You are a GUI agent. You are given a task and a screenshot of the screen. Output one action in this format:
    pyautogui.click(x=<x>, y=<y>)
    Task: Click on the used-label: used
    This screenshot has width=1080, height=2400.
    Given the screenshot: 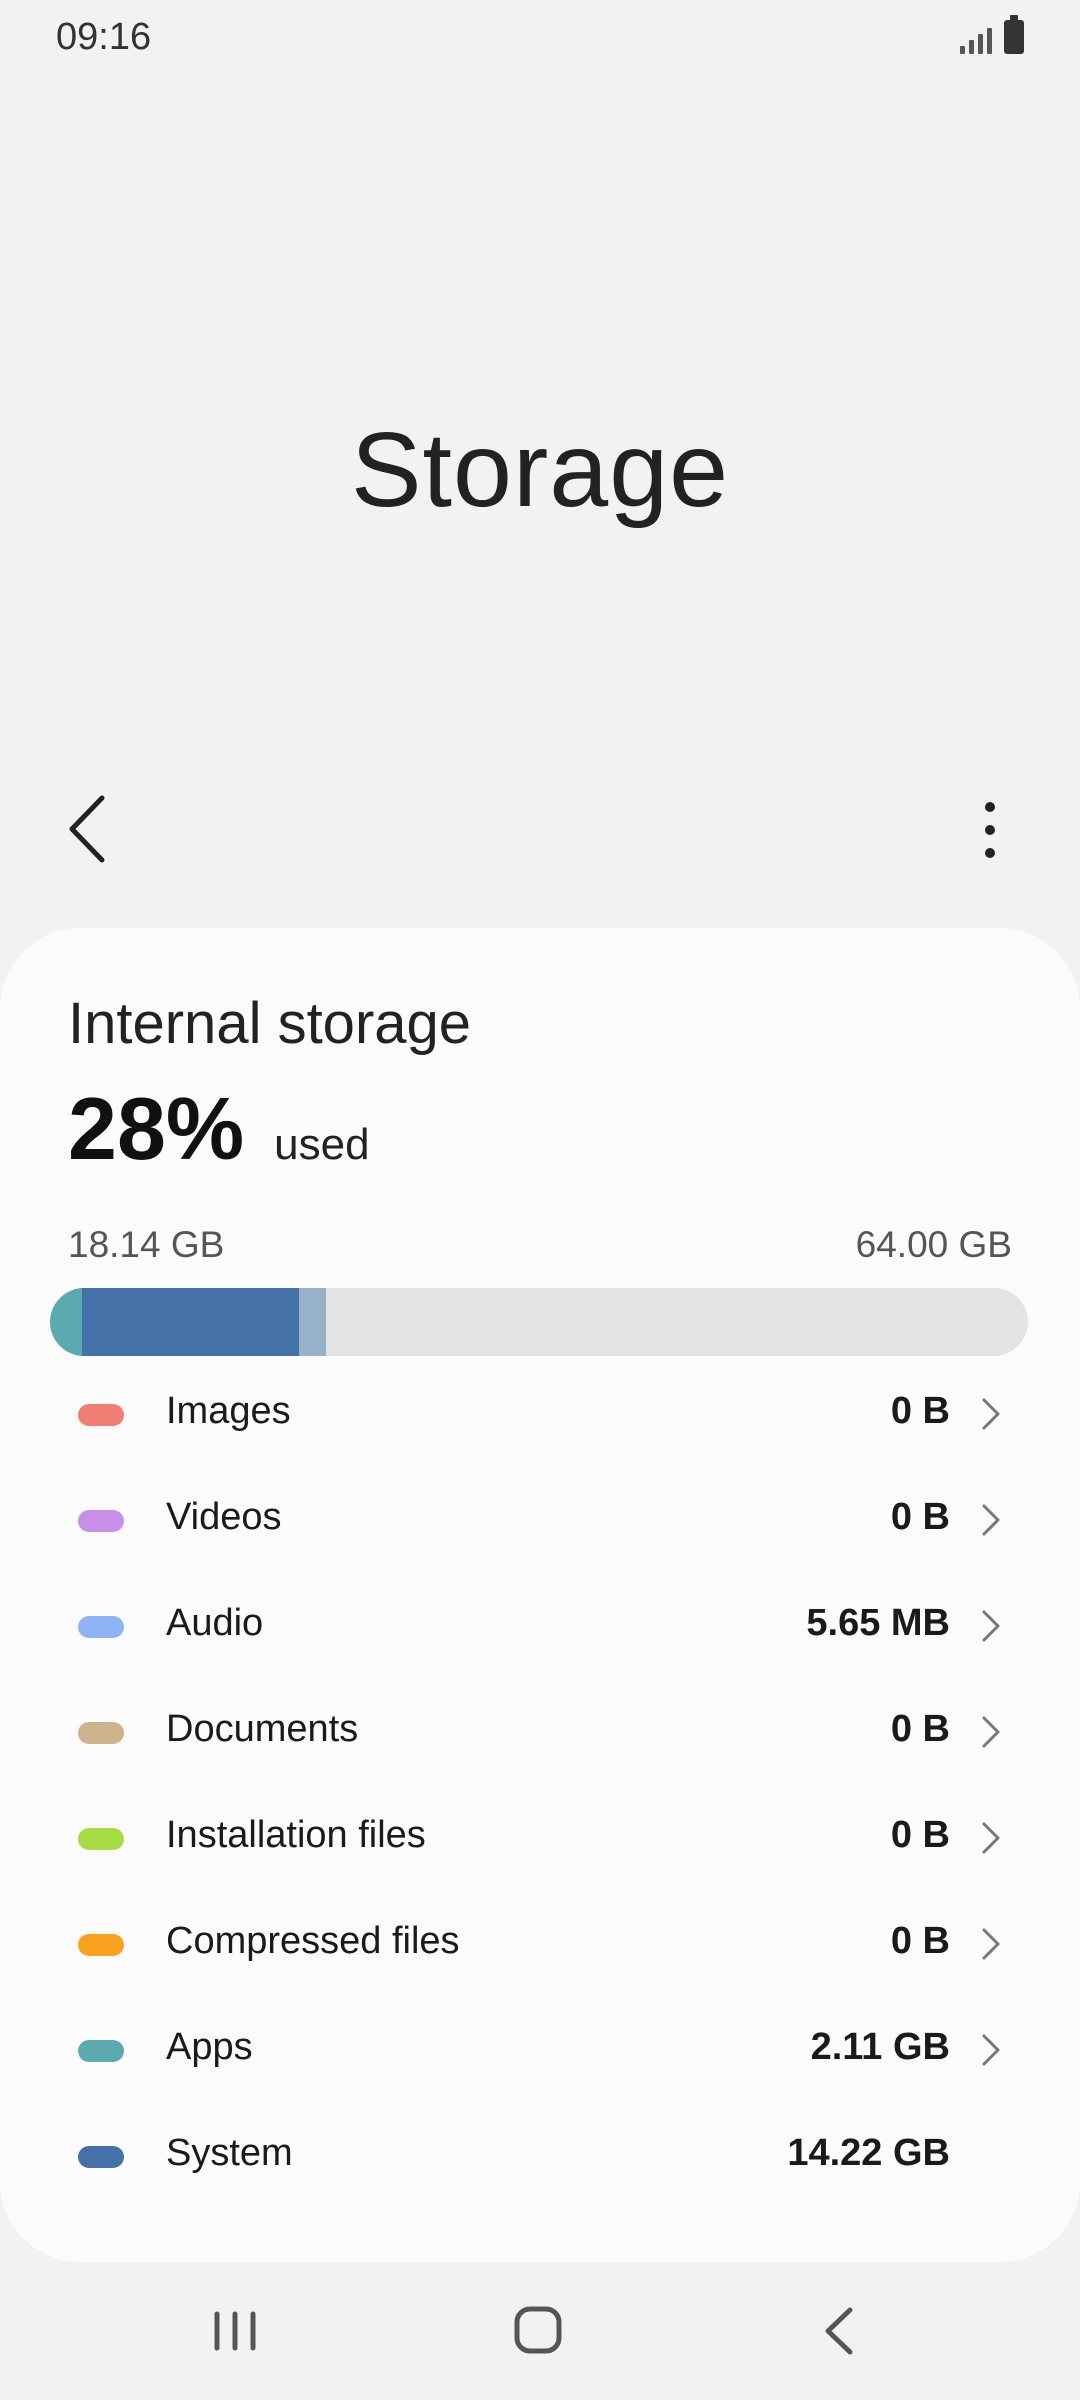 What is the action you would take?
    pyautogui.click(x=322, y=1144)
    